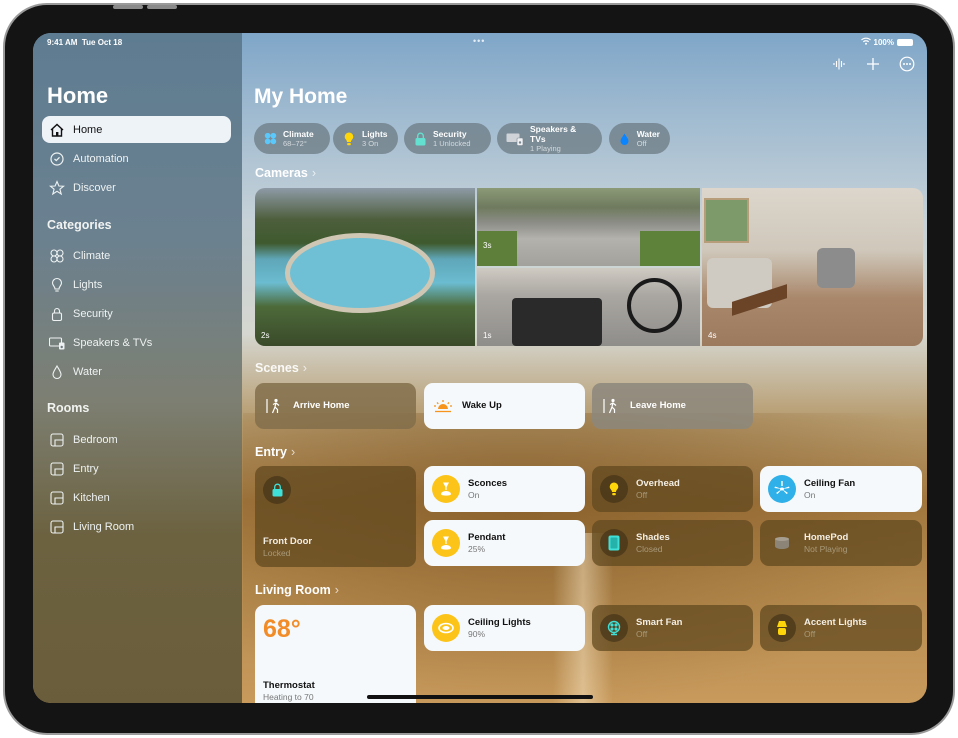  Describe the element at coordinates (282, 629) in the screenshot. I see `thermostat-temperature: 68°` at that location.